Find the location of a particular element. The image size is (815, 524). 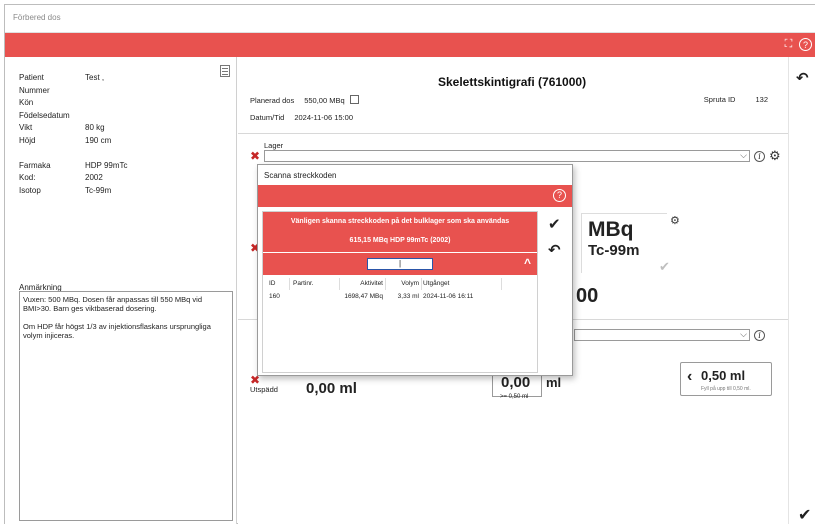

unit-label: MBq is located at coordinates (611, 229).